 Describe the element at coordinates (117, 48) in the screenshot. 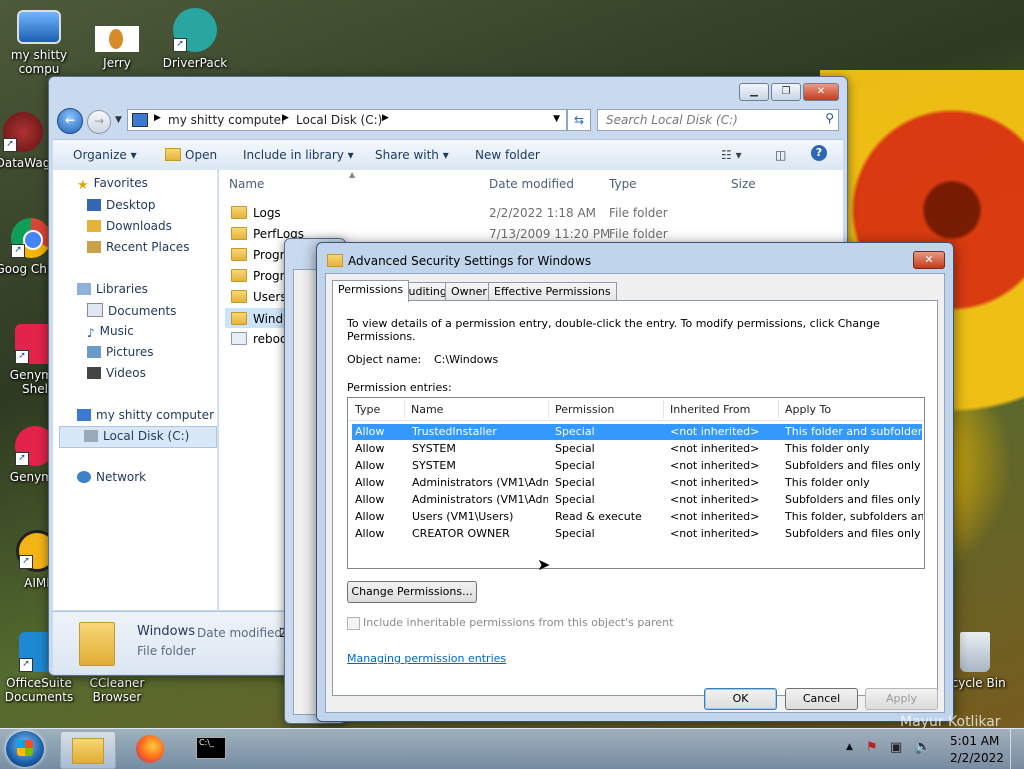

I see `desktop-icon-jerry: Jerry` at that location.